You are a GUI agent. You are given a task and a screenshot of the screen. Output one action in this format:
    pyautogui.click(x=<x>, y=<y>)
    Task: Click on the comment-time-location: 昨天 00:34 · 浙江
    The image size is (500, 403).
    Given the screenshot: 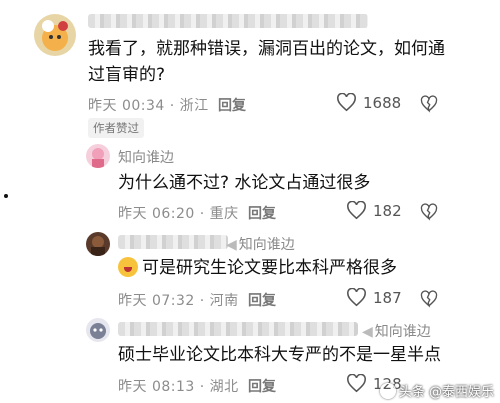 What is the action you would take?
    pyautogui.click(x=148, y=106)
    